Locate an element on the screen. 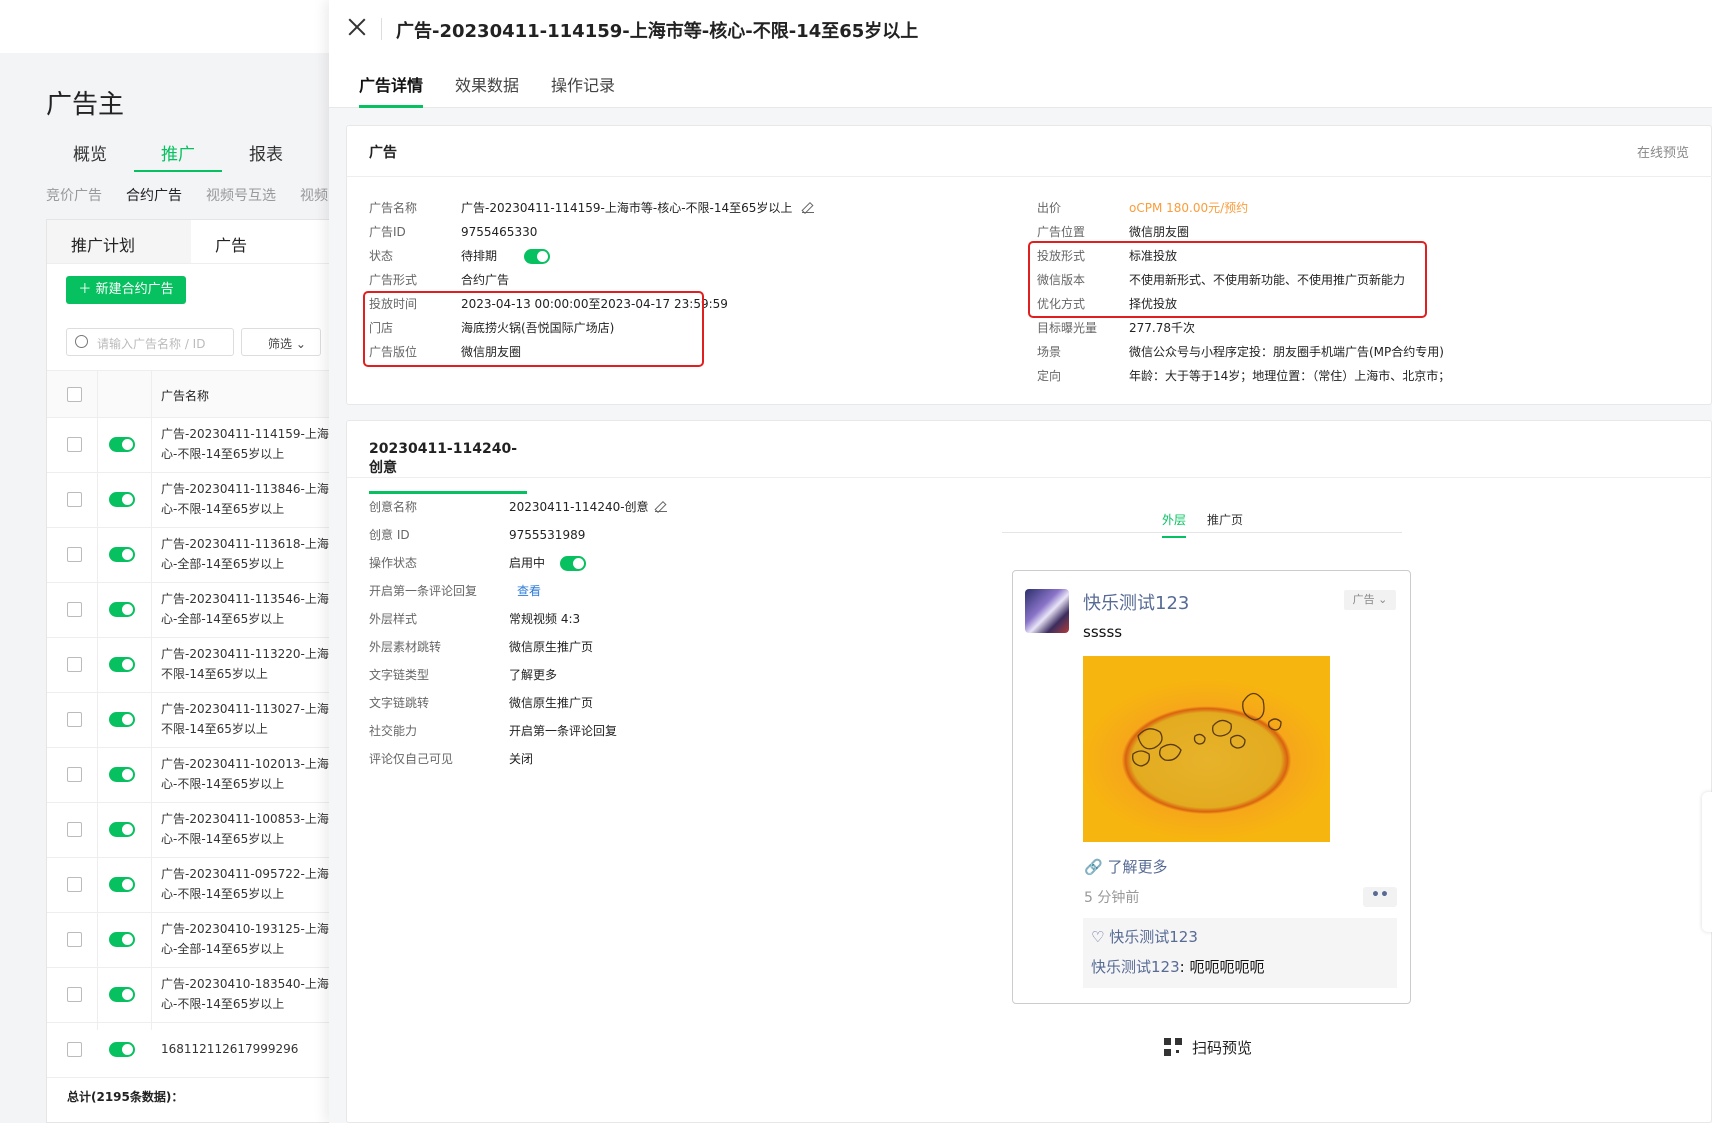 The width and height of the screenshot is (1712, 1123). field-label: 定向 is located at coordinates (1049, 376).